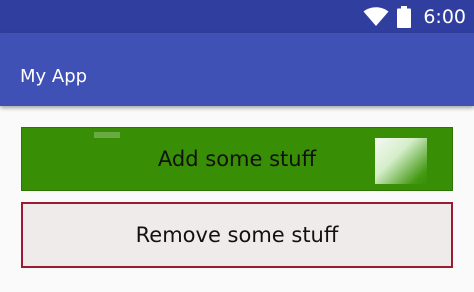 Image resolution: width=474 pixels, height=292 pixels. What do you see at coordinates (404, 16) in the screenshot?
I see `battery-icon` at bounding box center [404, 16].